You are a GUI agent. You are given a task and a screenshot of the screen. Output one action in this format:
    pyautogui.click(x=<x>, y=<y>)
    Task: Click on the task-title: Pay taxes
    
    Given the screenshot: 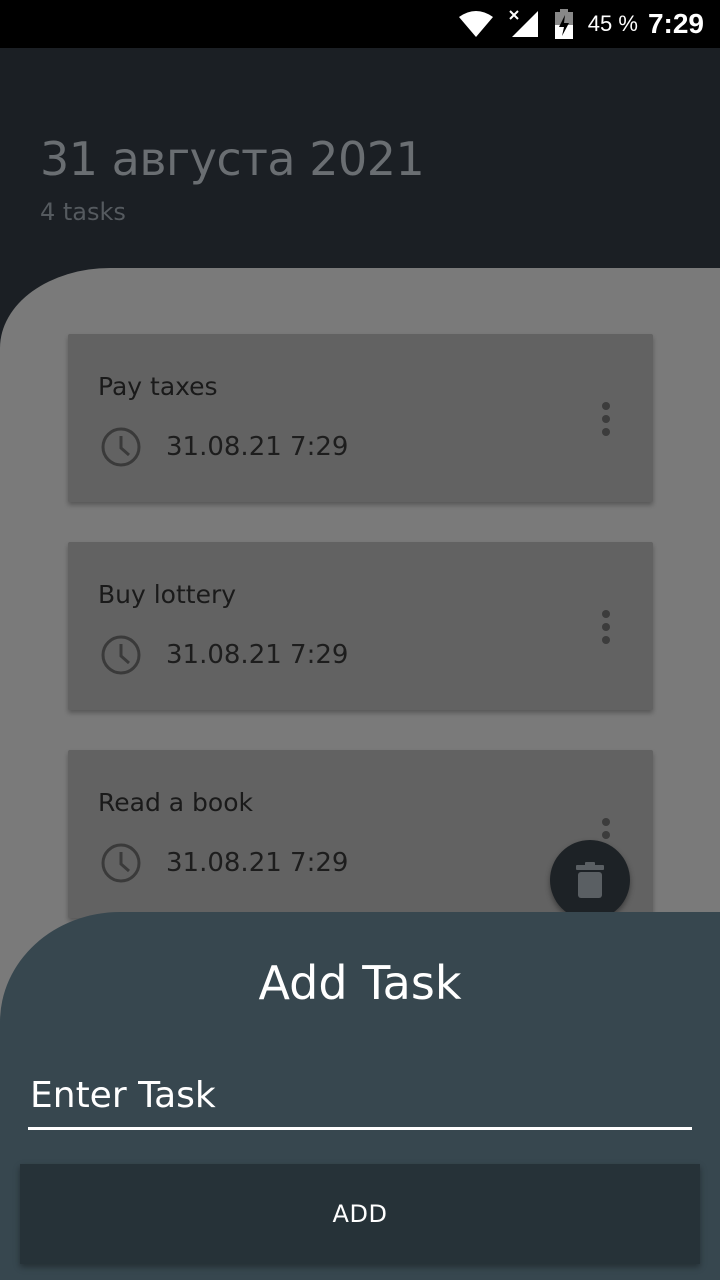 What is the action you would take?
    pyautogui.click(x=158, y=386)
    